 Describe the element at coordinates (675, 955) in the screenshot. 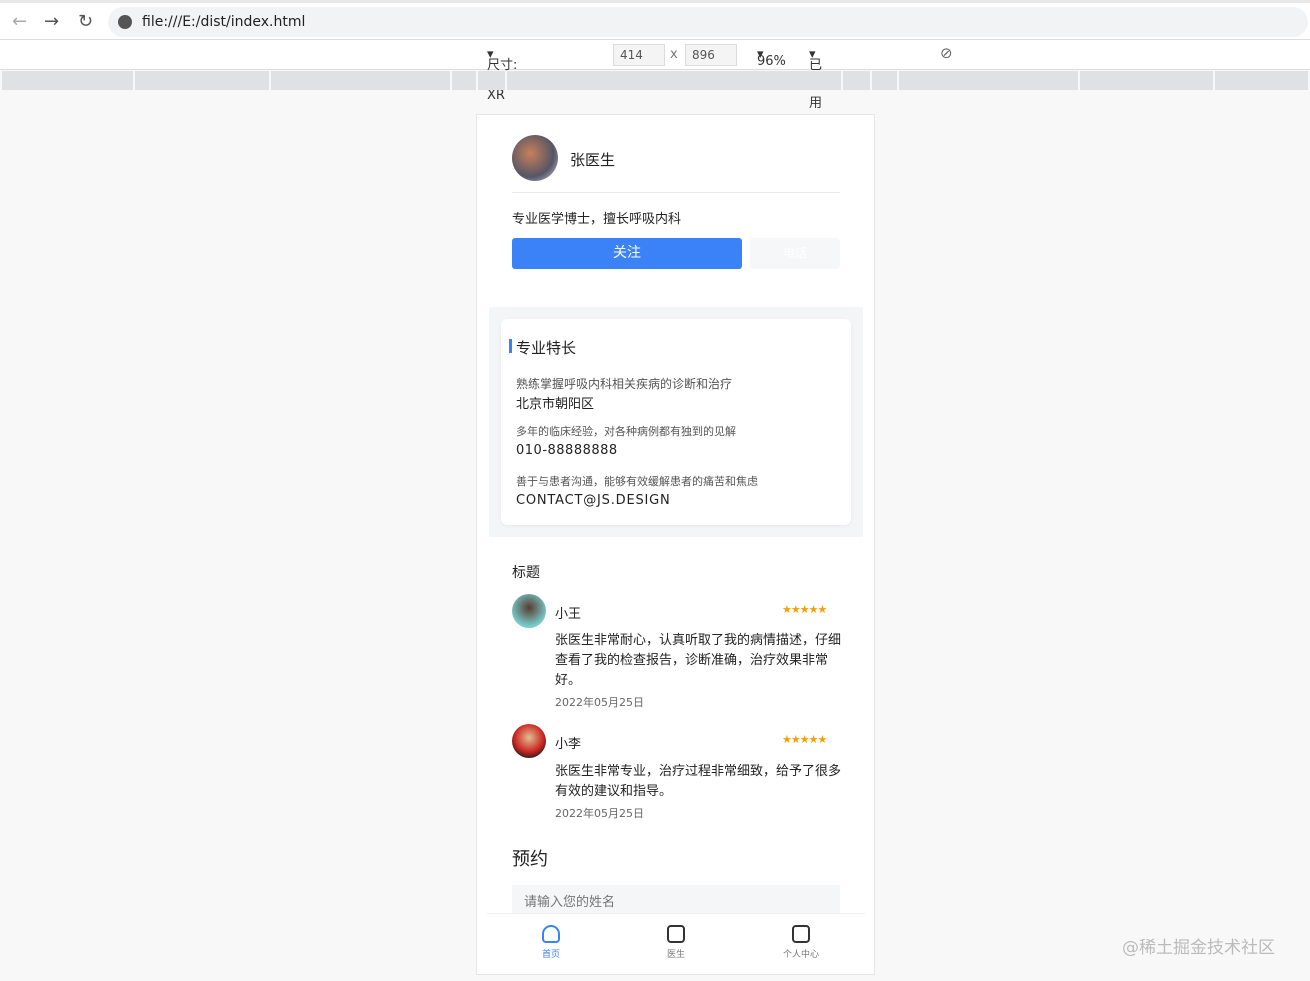

I see `tab-label: 医生` at that location.